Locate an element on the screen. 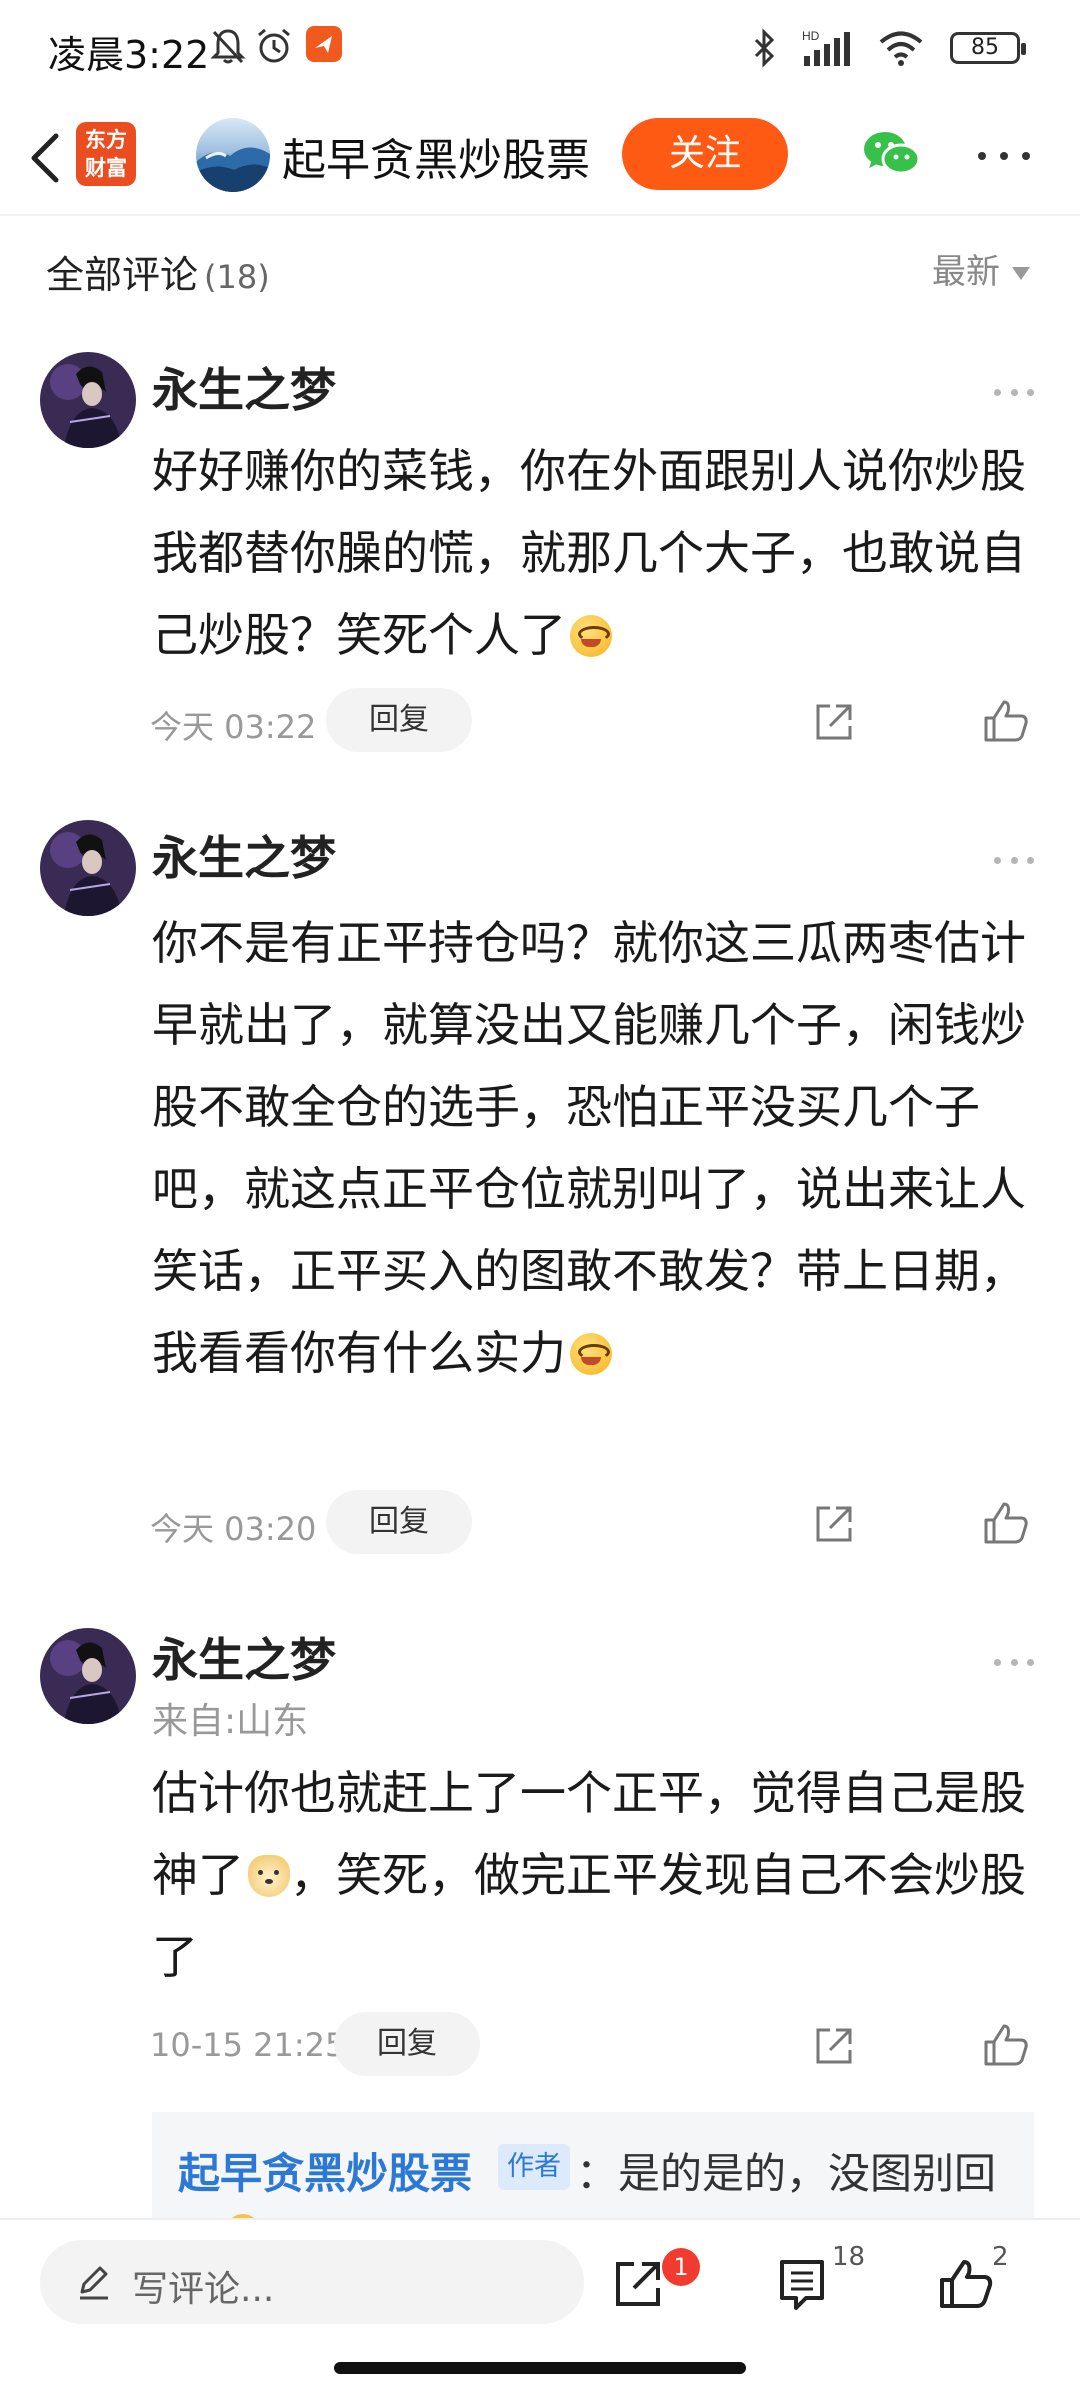 The height and width of the screenshot is (2400, 1080). wifi-icon is located at coordinates (901, 48).